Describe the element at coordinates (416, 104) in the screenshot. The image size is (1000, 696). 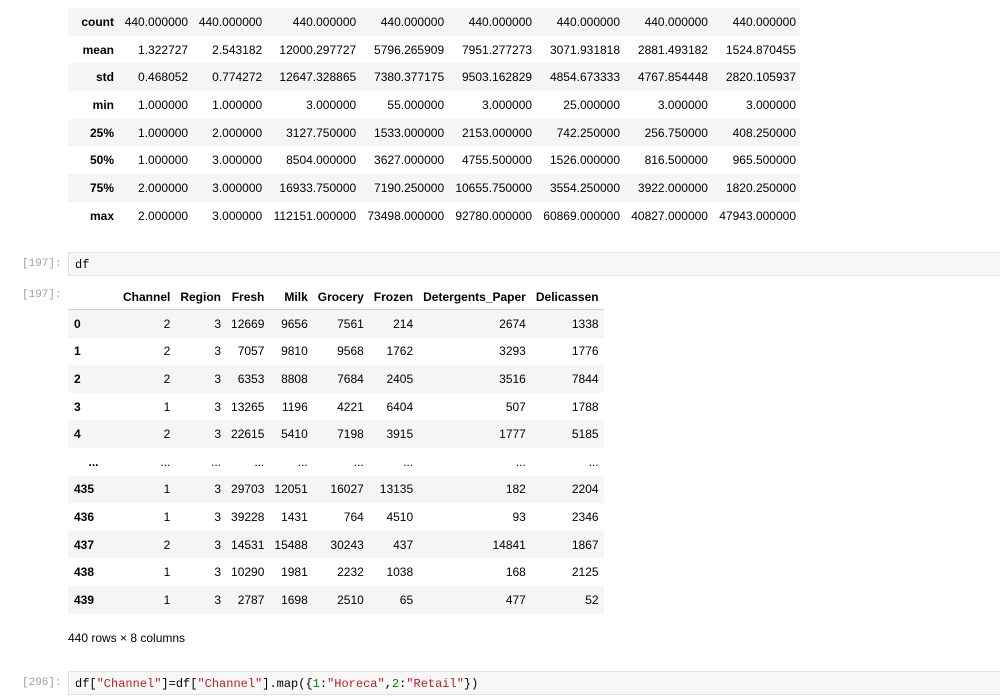
I see `table-cell: 55.000000` at that location.